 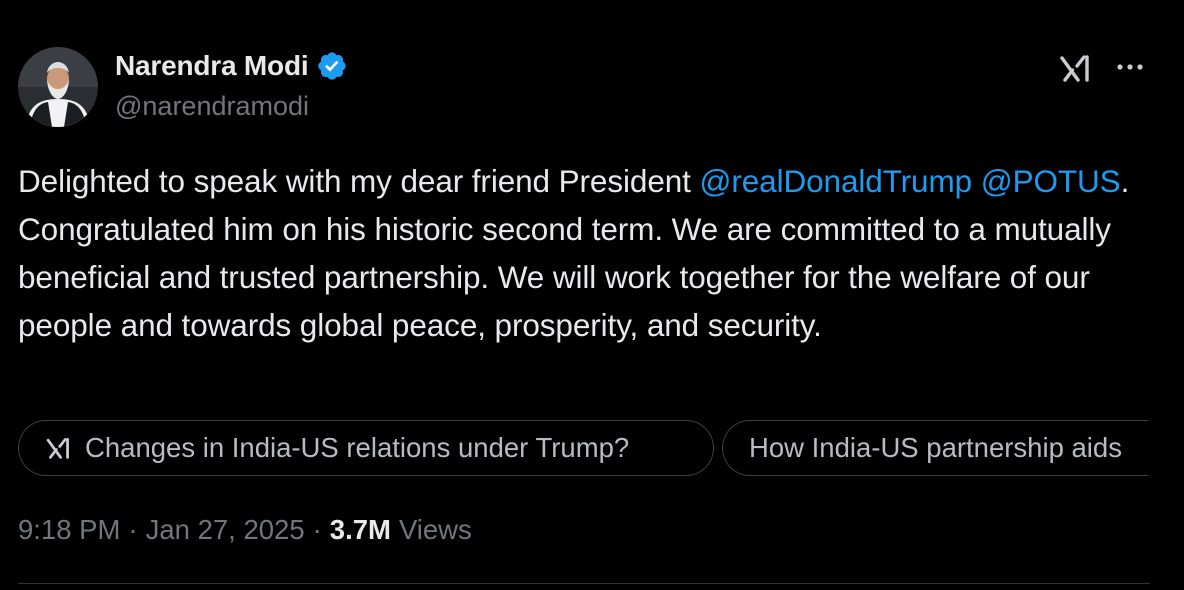 I want to click on avatar, so click(x=58, y=87).